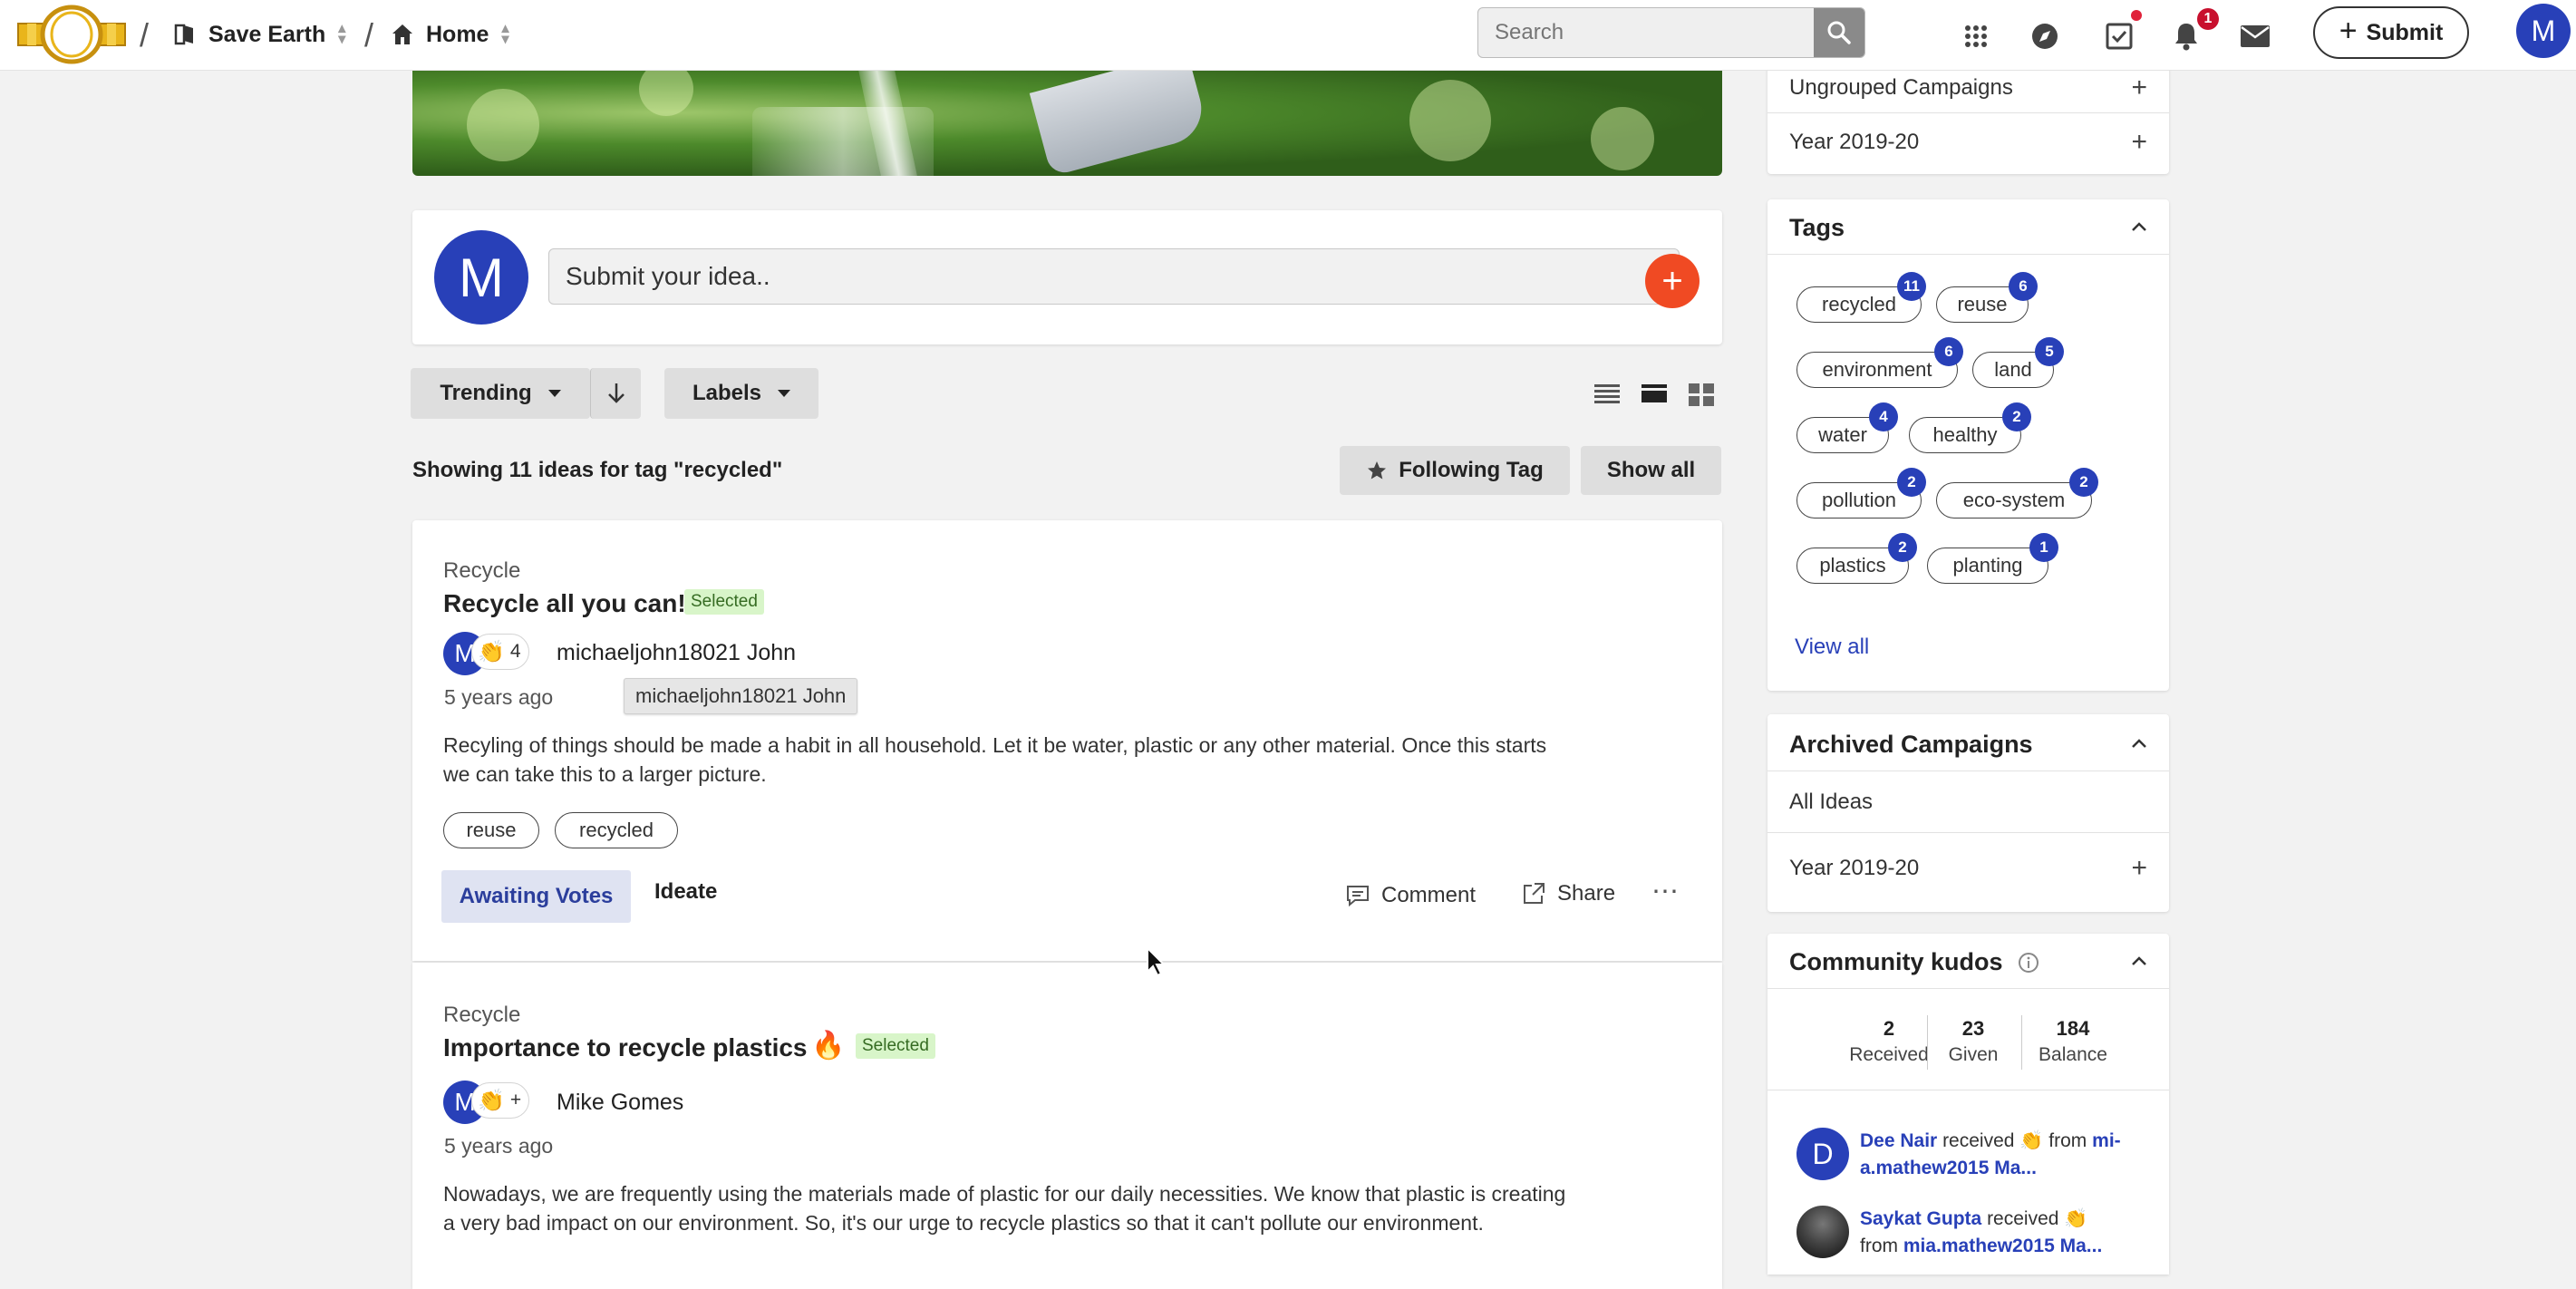 Image resolution: width=2576 pixels, height=1289 pixels. What do you see at coordinates (1701, 394) in the screenshot?
I see `grid-view-icon` at bounding box center [1701, 394].